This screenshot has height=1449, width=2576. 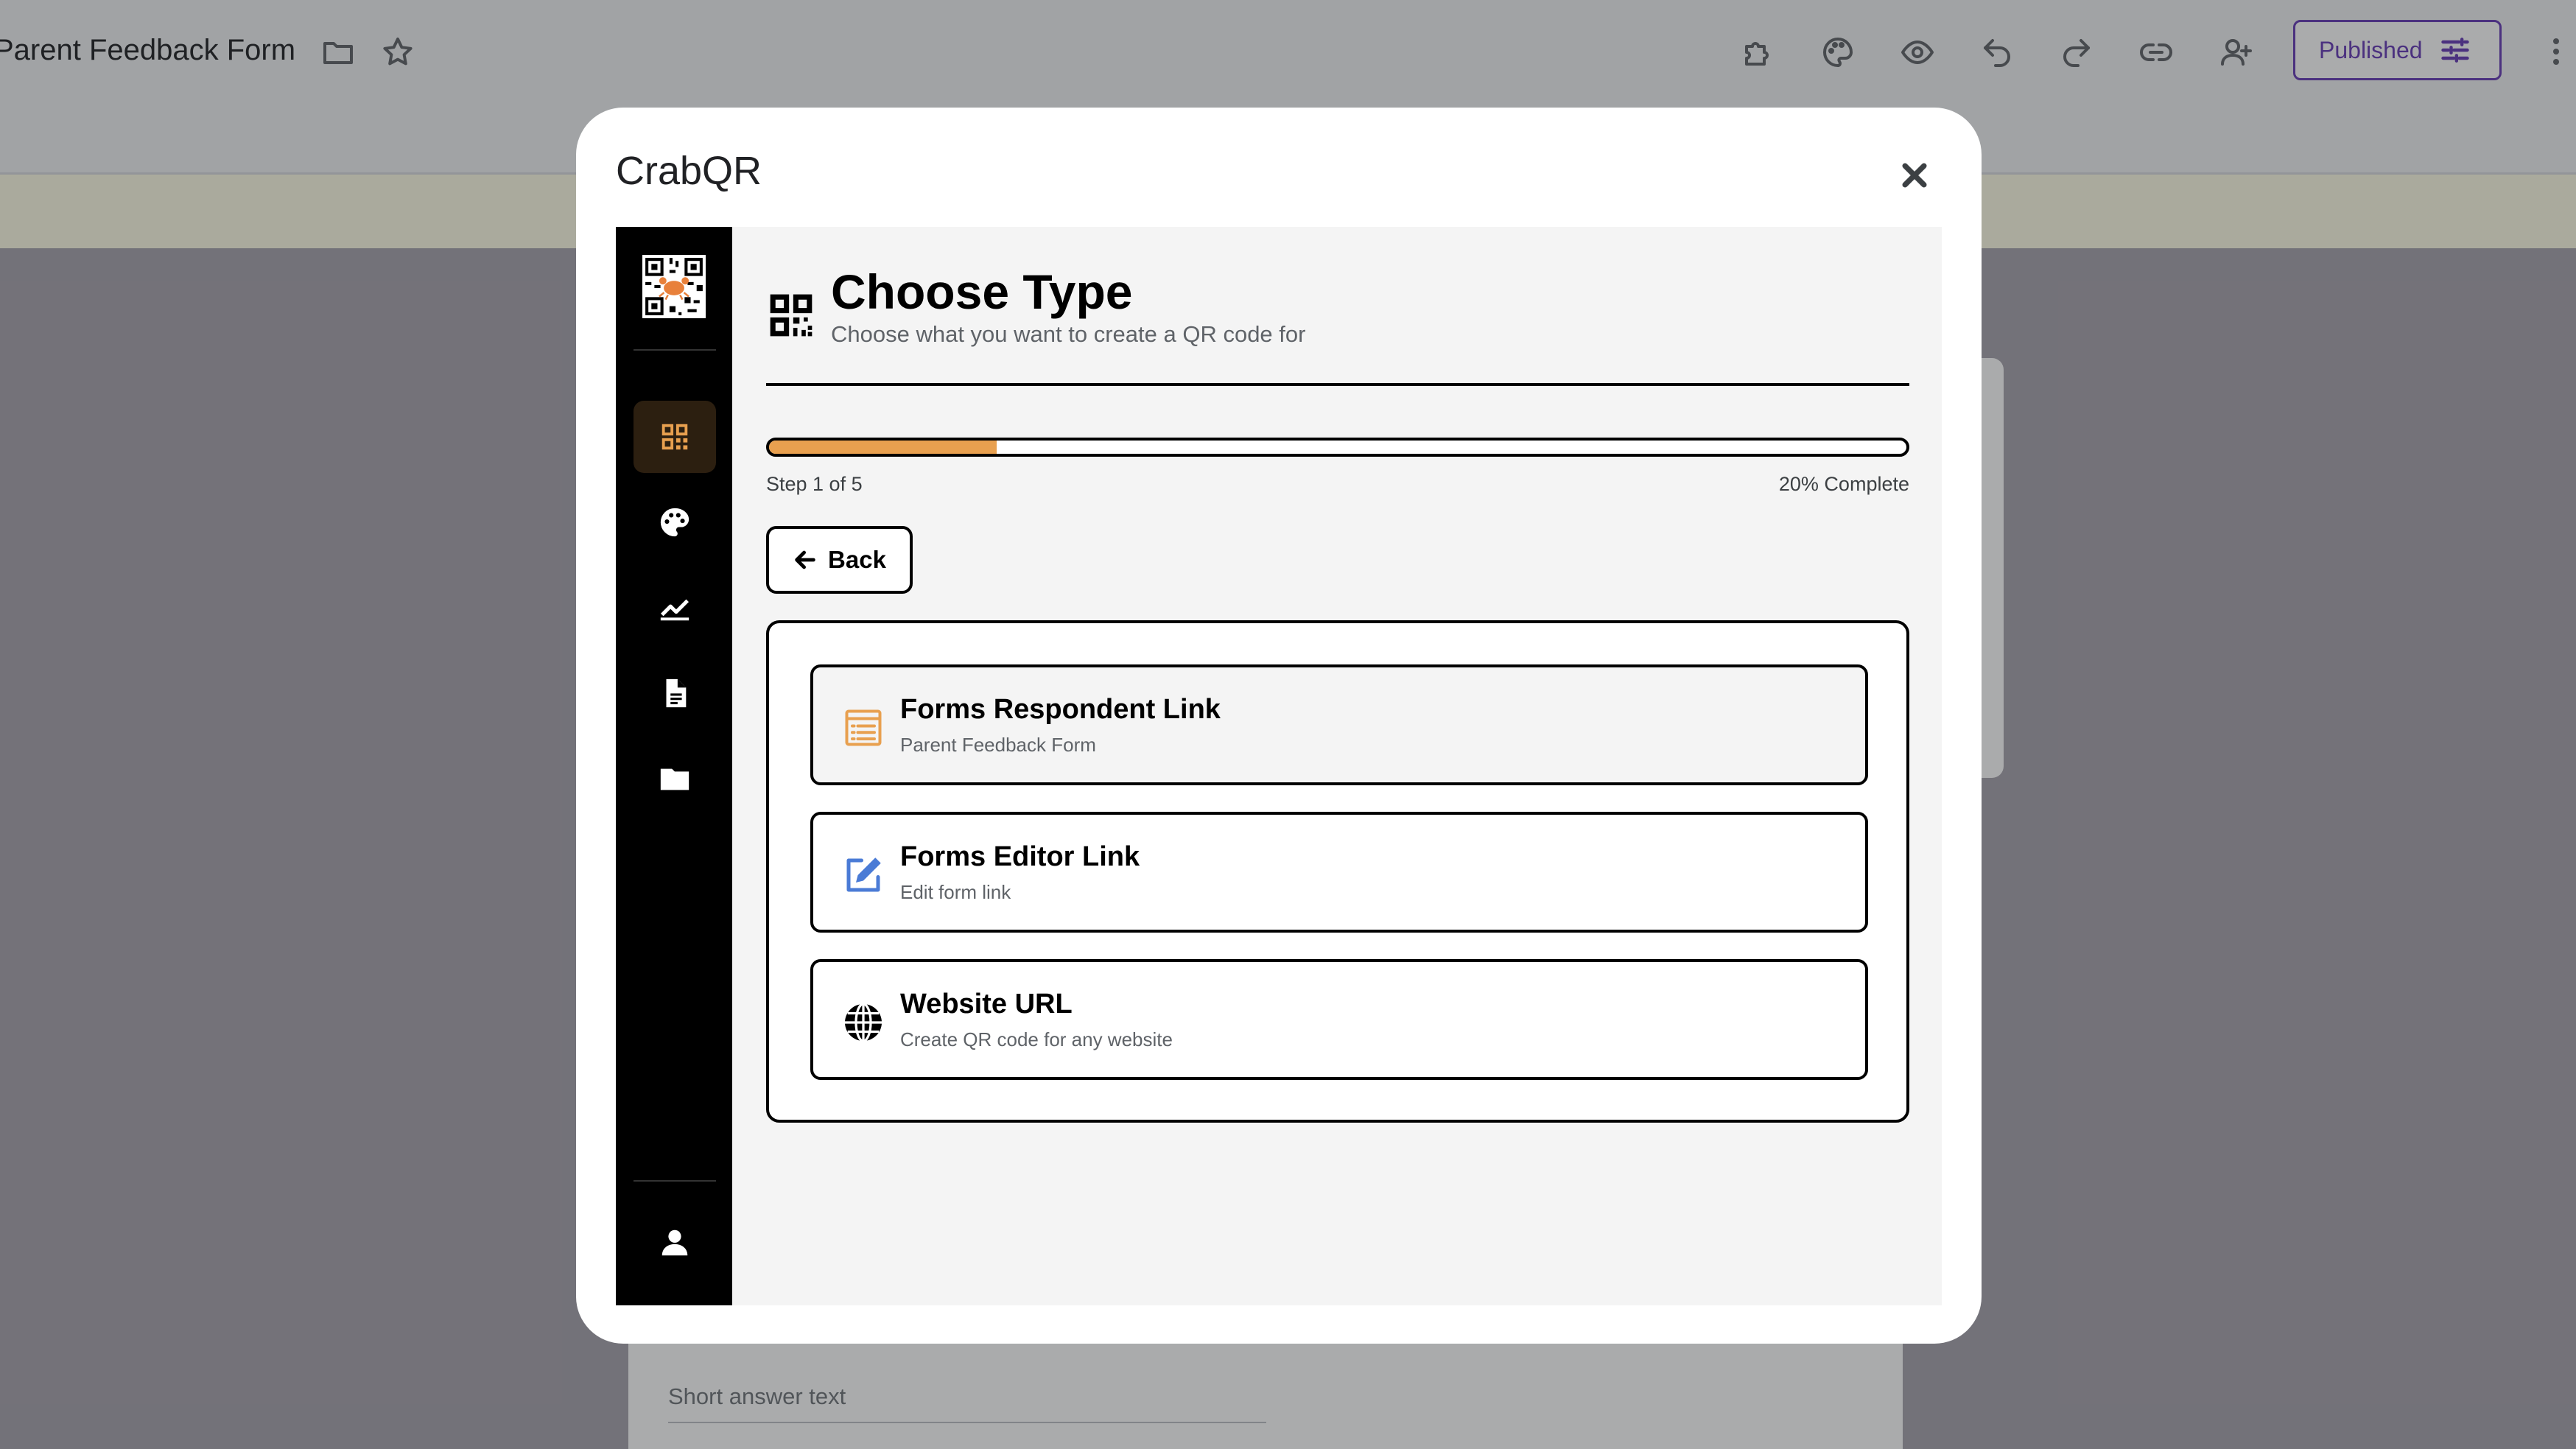 I want to click on sidebar-item-folders, so click(x=675, y=779).